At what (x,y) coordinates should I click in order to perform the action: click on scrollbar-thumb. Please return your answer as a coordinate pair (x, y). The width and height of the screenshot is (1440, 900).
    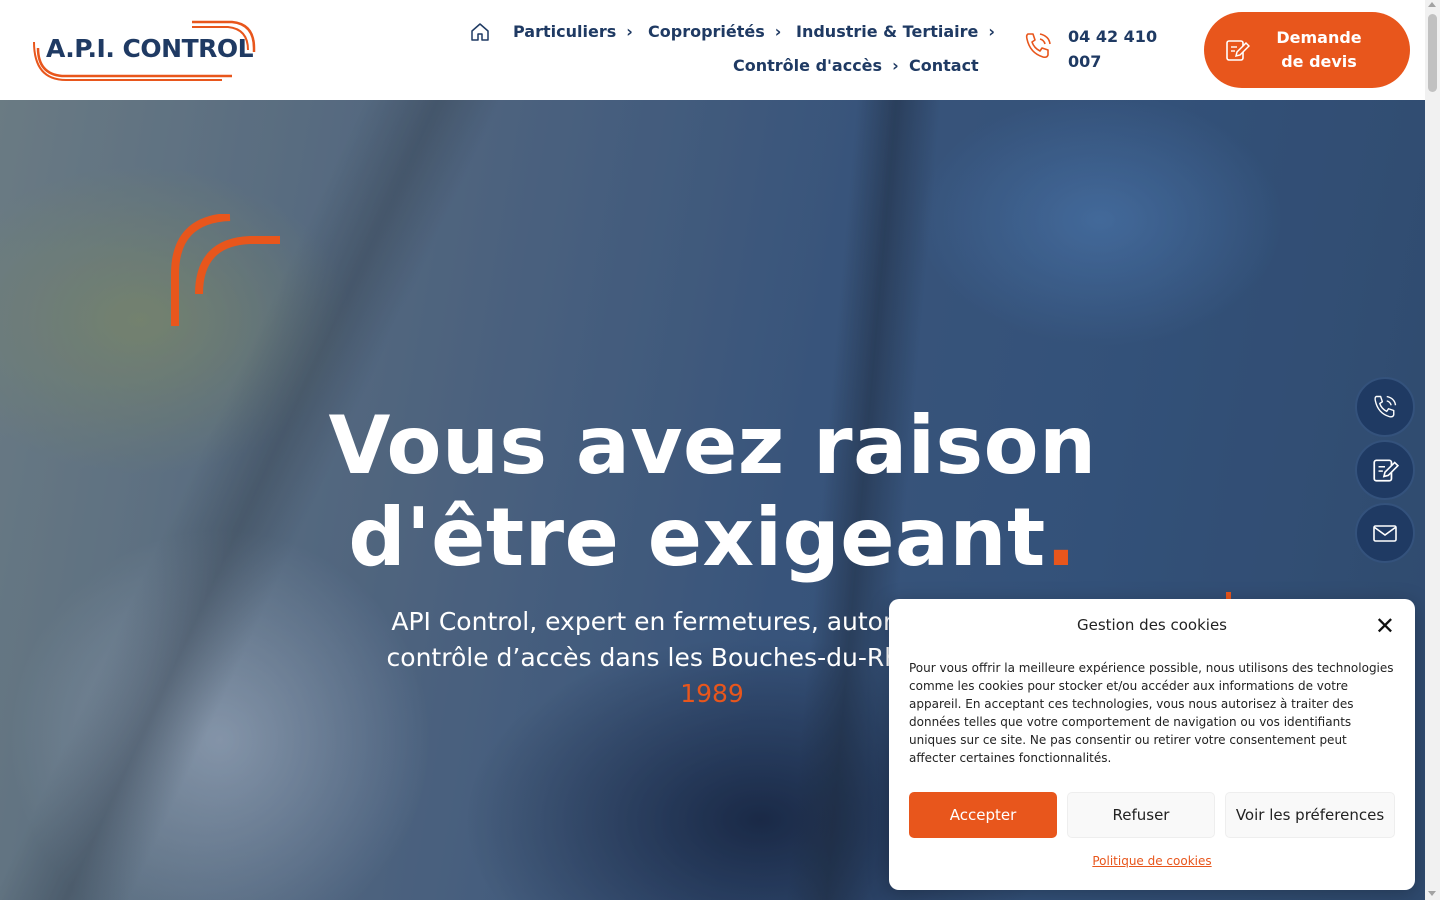
    Looking at the image, I should click on (1432, 53).